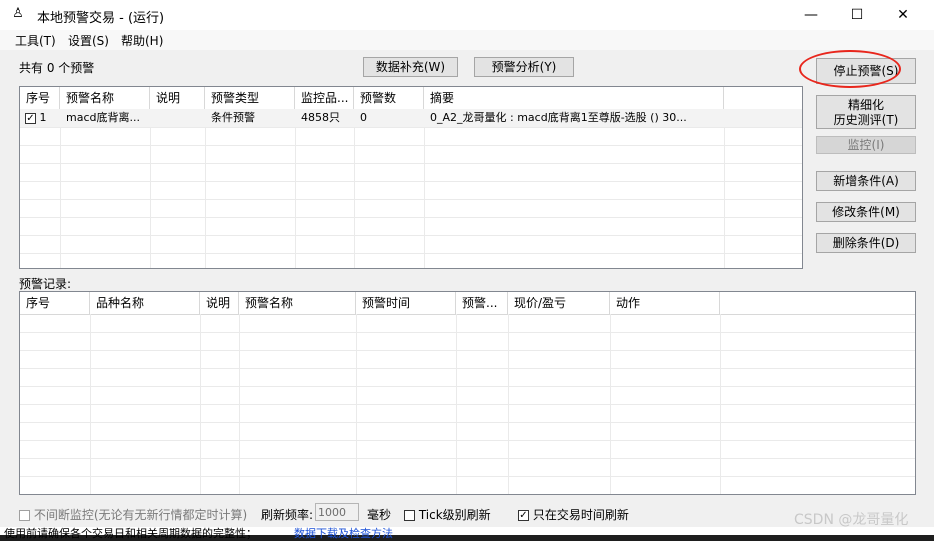 Image resolution: width=934 pixels, height=541 pixels. Describe the element at coordinates (559, 303) in the screenshot. I see `rec-col-price-pnl: 现价/盈亏` at that location.